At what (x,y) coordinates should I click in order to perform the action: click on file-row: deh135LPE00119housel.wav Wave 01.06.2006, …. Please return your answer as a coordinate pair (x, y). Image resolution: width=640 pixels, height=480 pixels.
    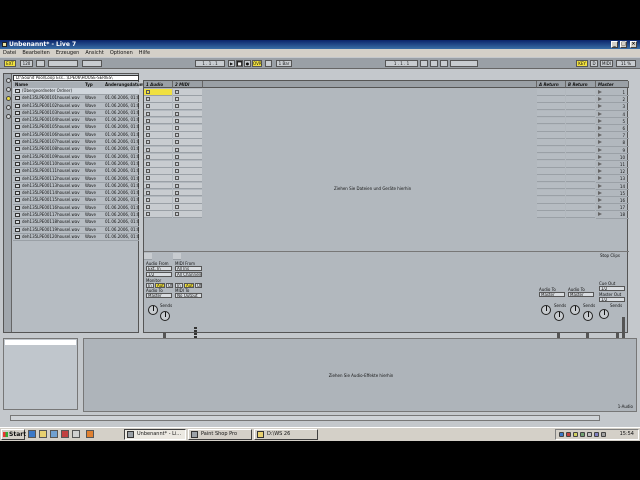
    Looking at the image, I should click on (76, 230).